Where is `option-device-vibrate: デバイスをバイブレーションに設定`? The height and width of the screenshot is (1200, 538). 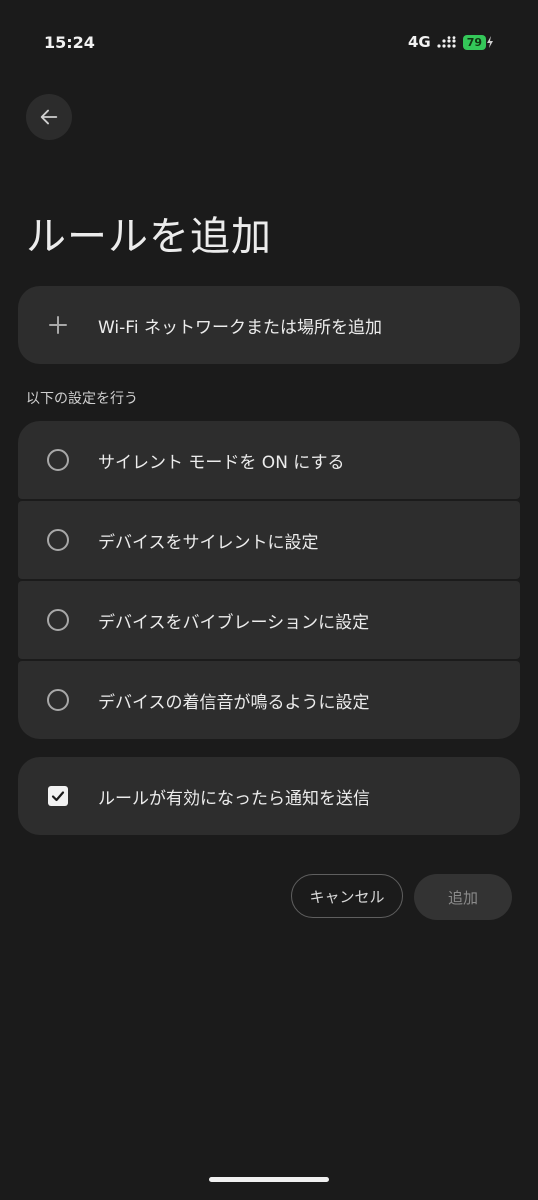 option-device-vibrate: デバイスをバイブレーションに設定 is located at coordinates (269, 620).